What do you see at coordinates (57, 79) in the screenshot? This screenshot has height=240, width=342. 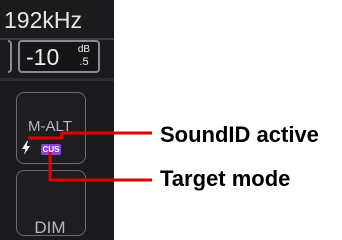 I see `divider-middle` at bounding box center [57, 79].